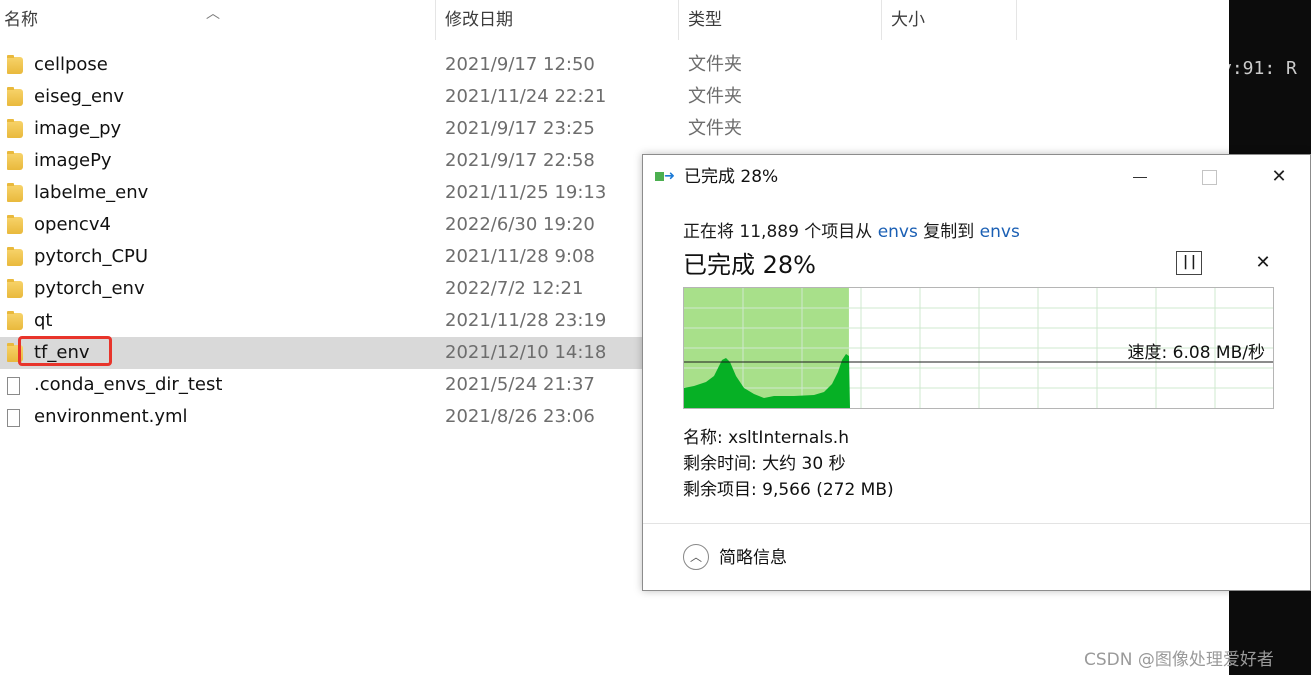  I want to click on maximize-button, so click(1209, 177).